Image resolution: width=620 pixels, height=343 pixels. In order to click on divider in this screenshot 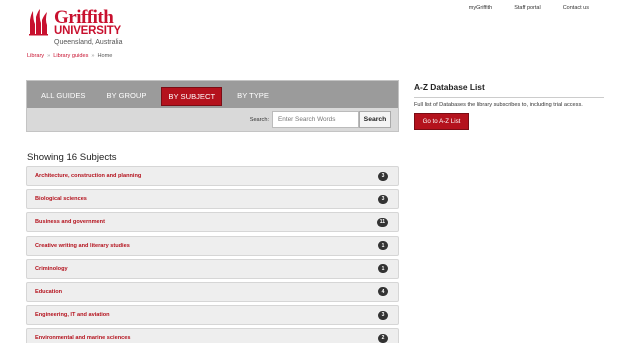, I will do `click(509, 97)`.